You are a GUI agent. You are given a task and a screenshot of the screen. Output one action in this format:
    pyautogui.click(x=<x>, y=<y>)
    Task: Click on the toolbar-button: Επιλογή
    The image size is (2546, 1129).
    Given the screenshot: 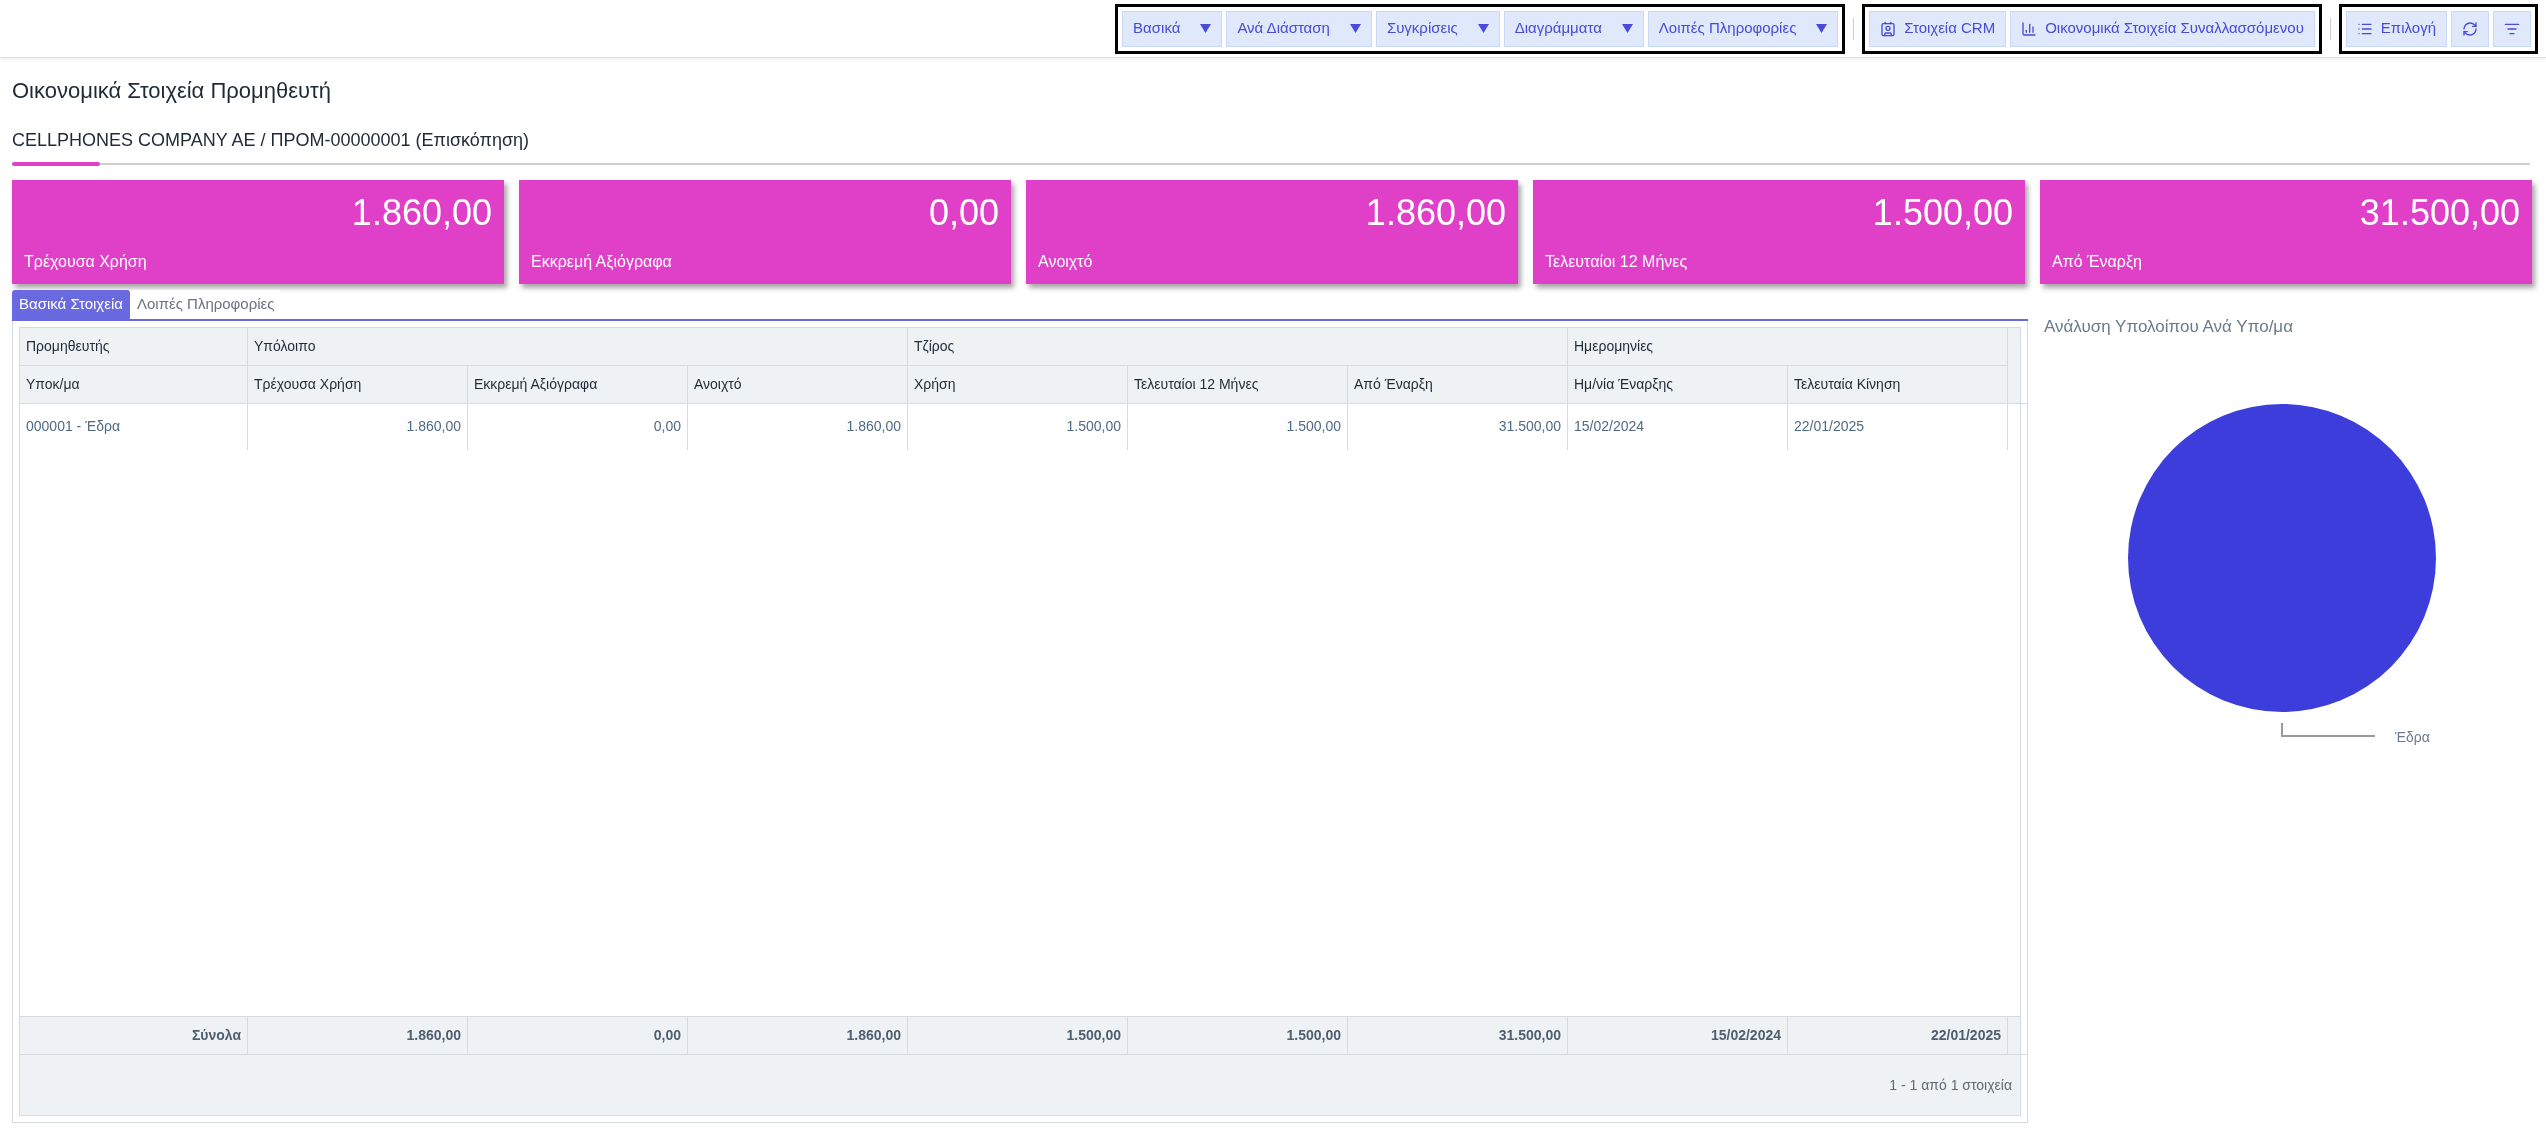 What is the action you would take?
    pyautogui.click(x=2396, y=28)
    